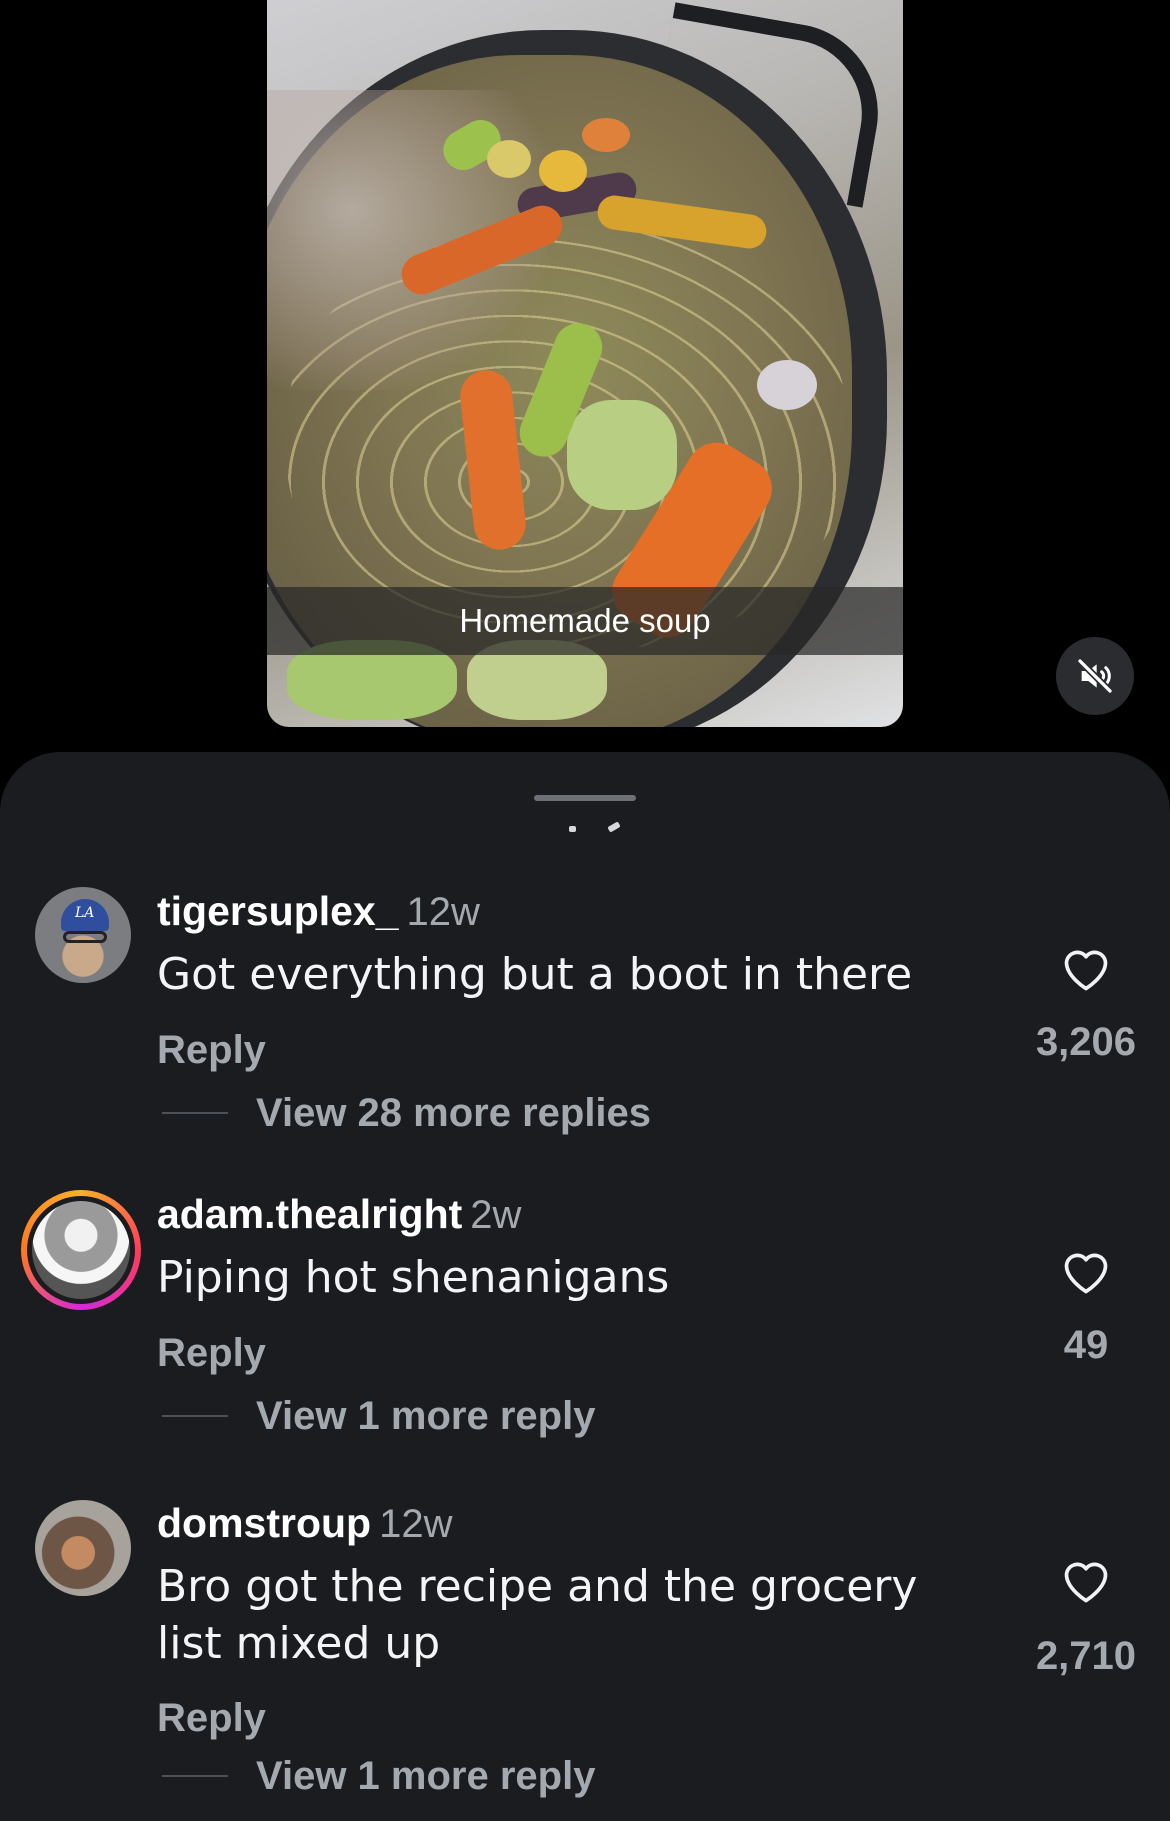 The height and width of the screenshot is (1821, 1170). Describe the element at coordinates (413, 1277) in the screenshot. I see `comment-text: Piping hot shenanigans` at that location.